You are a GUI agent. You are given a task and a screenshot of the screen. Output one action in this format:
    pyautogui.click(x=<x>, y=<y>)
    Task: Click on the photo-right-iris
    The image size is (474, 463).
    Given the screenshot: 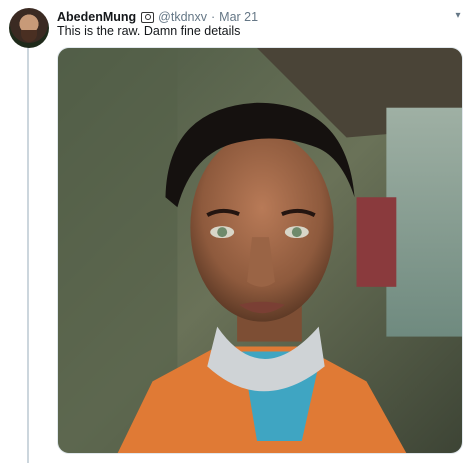 What is the action you would take?
    pyautogui.click(x=296, y=232)
    